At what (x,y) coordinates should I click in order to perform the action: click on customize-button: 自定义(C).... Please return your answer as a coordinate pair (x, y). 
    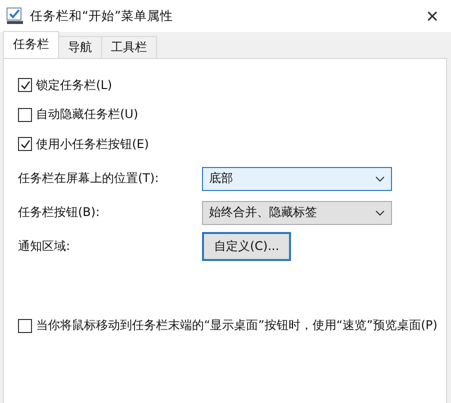
    Looking at the image, I should click on (247, 246).